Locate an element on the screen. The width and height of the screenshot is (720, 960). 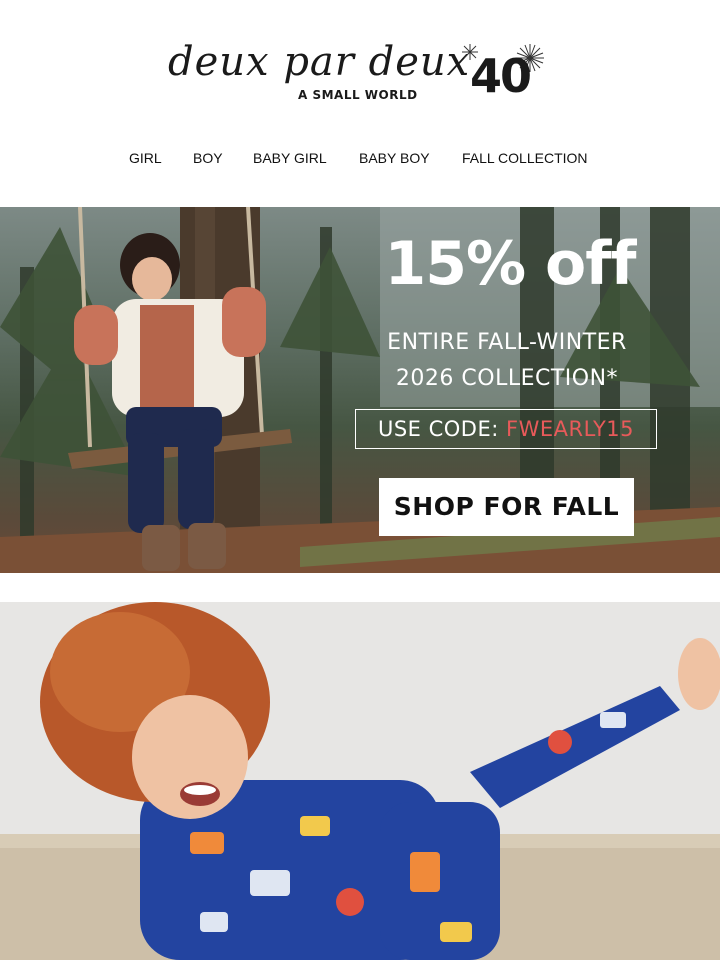
hero-subheading: ENTIRE FALL-WINTER 2026 COLLECTION* is located at coordinates (507, 361).